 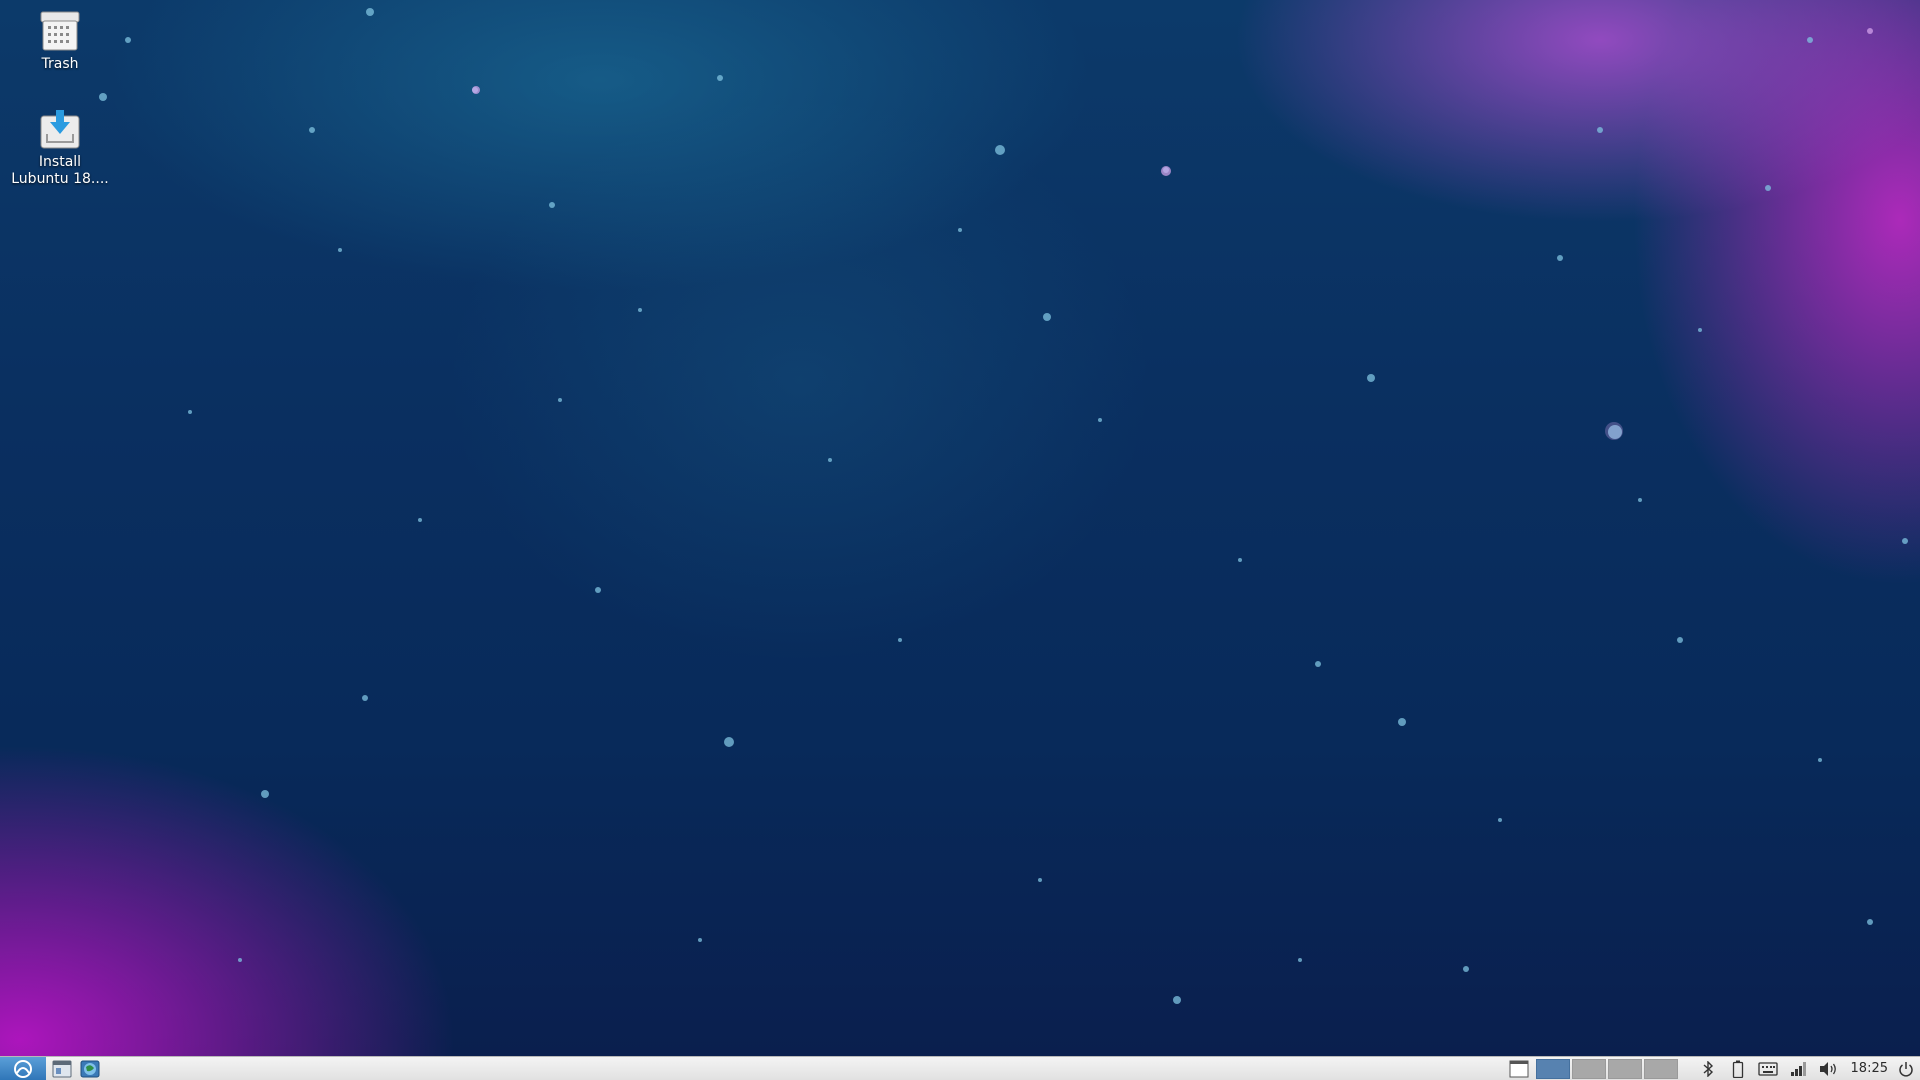 I want to click on taskbar: 18:25, so click(x=960, y=1068).